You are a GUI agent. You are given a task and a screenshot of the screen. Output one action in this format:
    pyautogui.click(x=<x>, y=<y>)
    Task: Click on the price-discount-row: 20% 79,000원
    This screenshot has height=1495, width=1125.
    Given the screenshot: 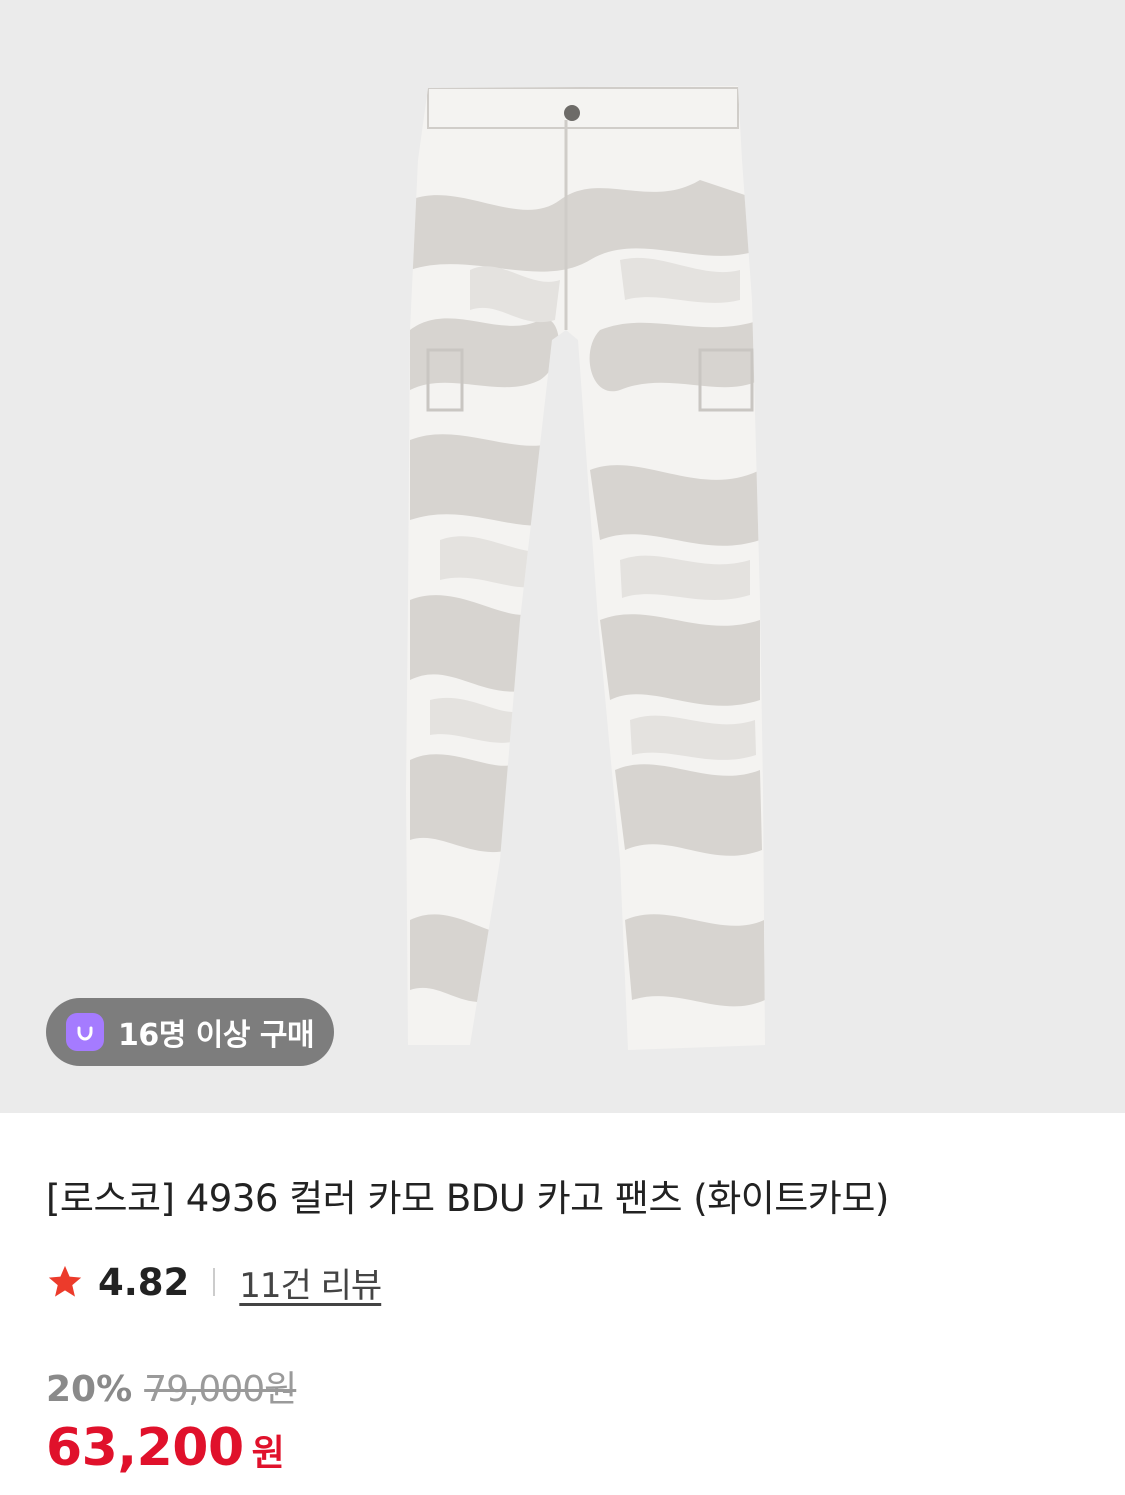 What is the action you would take?
    pyautogui.click(x=171, y=1386)
    